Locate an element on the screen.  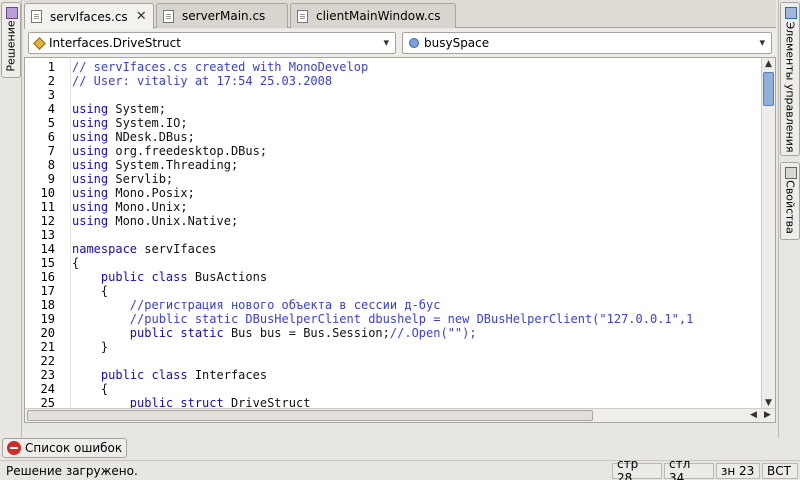
tab-servermain: serverMain.cs is located at coordinates (222, 15).